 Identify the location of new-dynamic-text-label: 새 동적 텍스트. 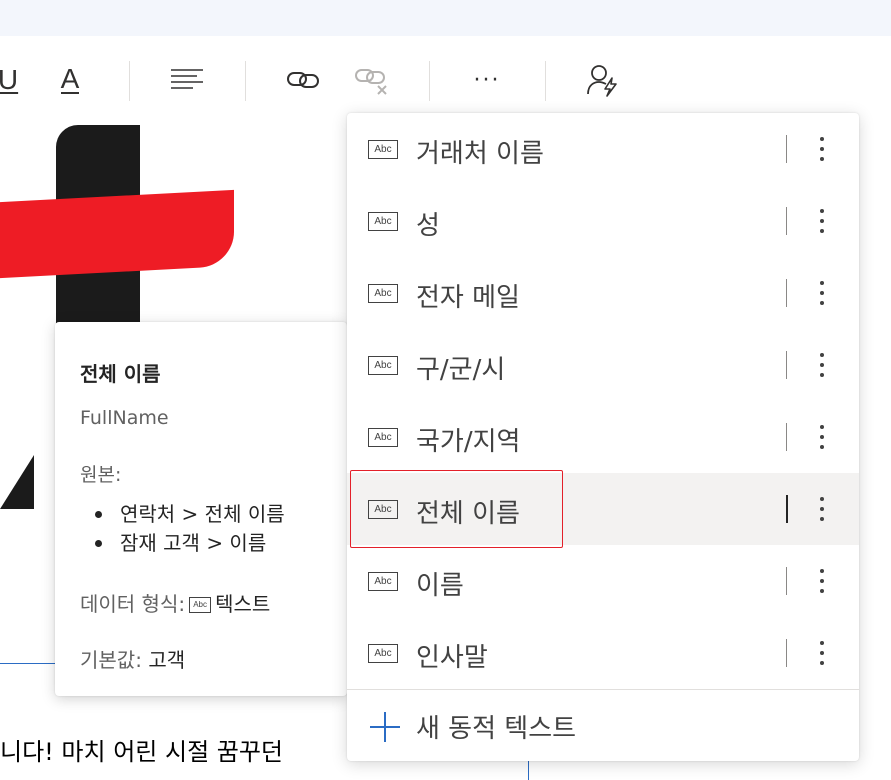
(496, 729).